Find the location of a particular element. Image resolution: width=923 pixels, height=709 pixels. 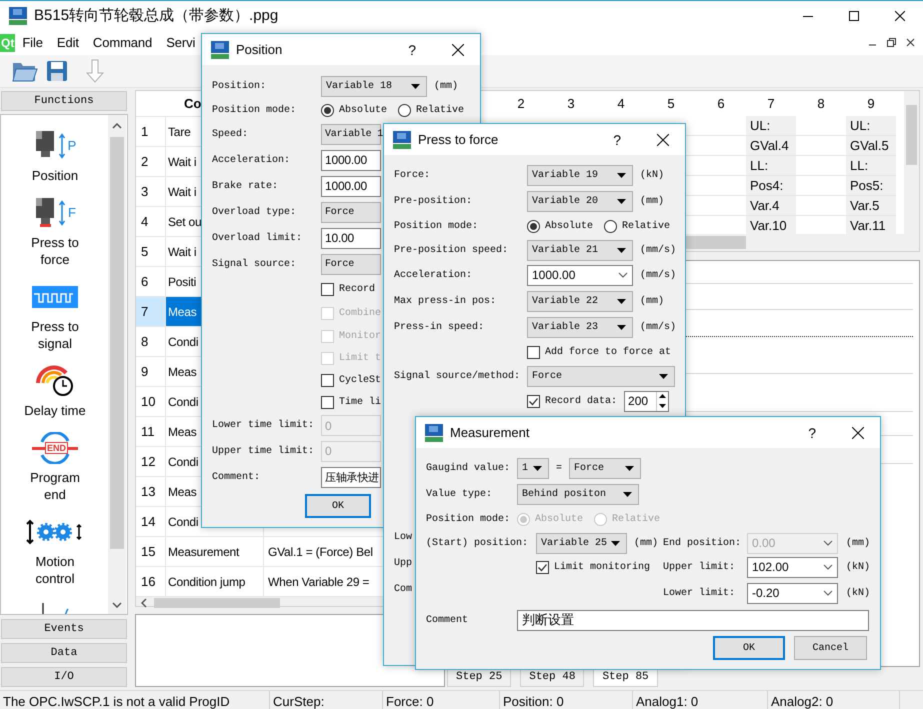

function-label: Press to signal is located at coordinates (55, 335).